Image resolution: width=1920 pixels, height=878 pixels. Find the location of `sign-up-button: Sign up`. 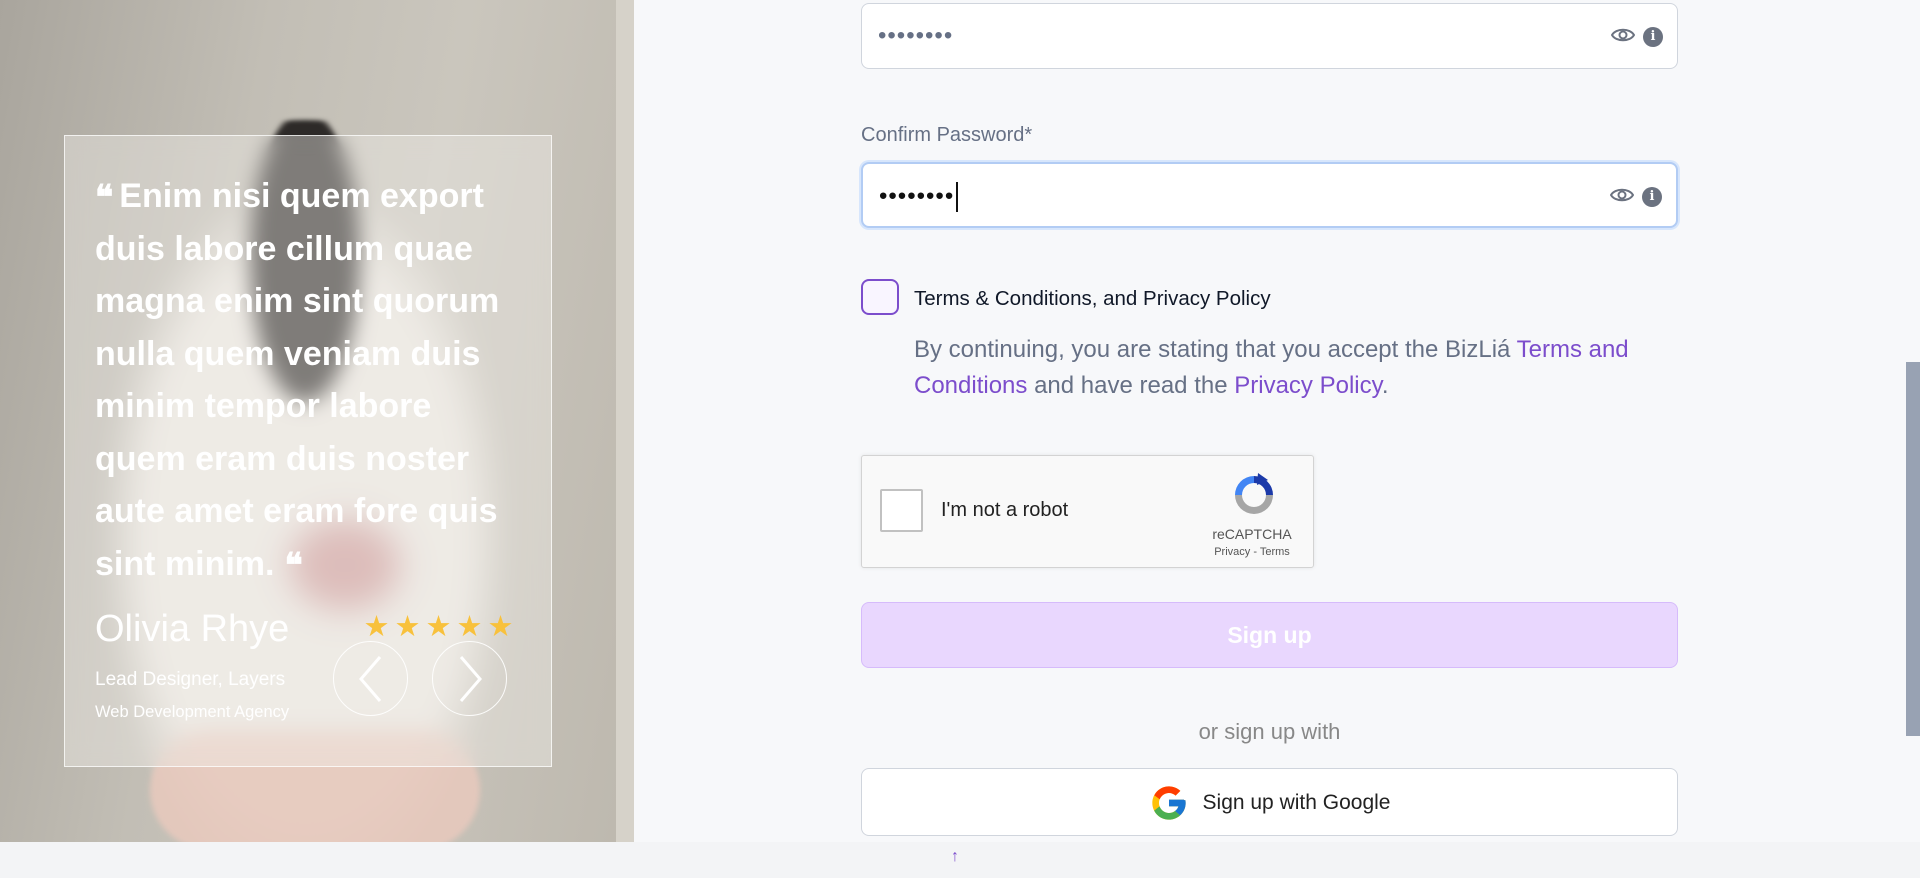

sign-up-button: Sign up is located at coordinates (1269, 635).